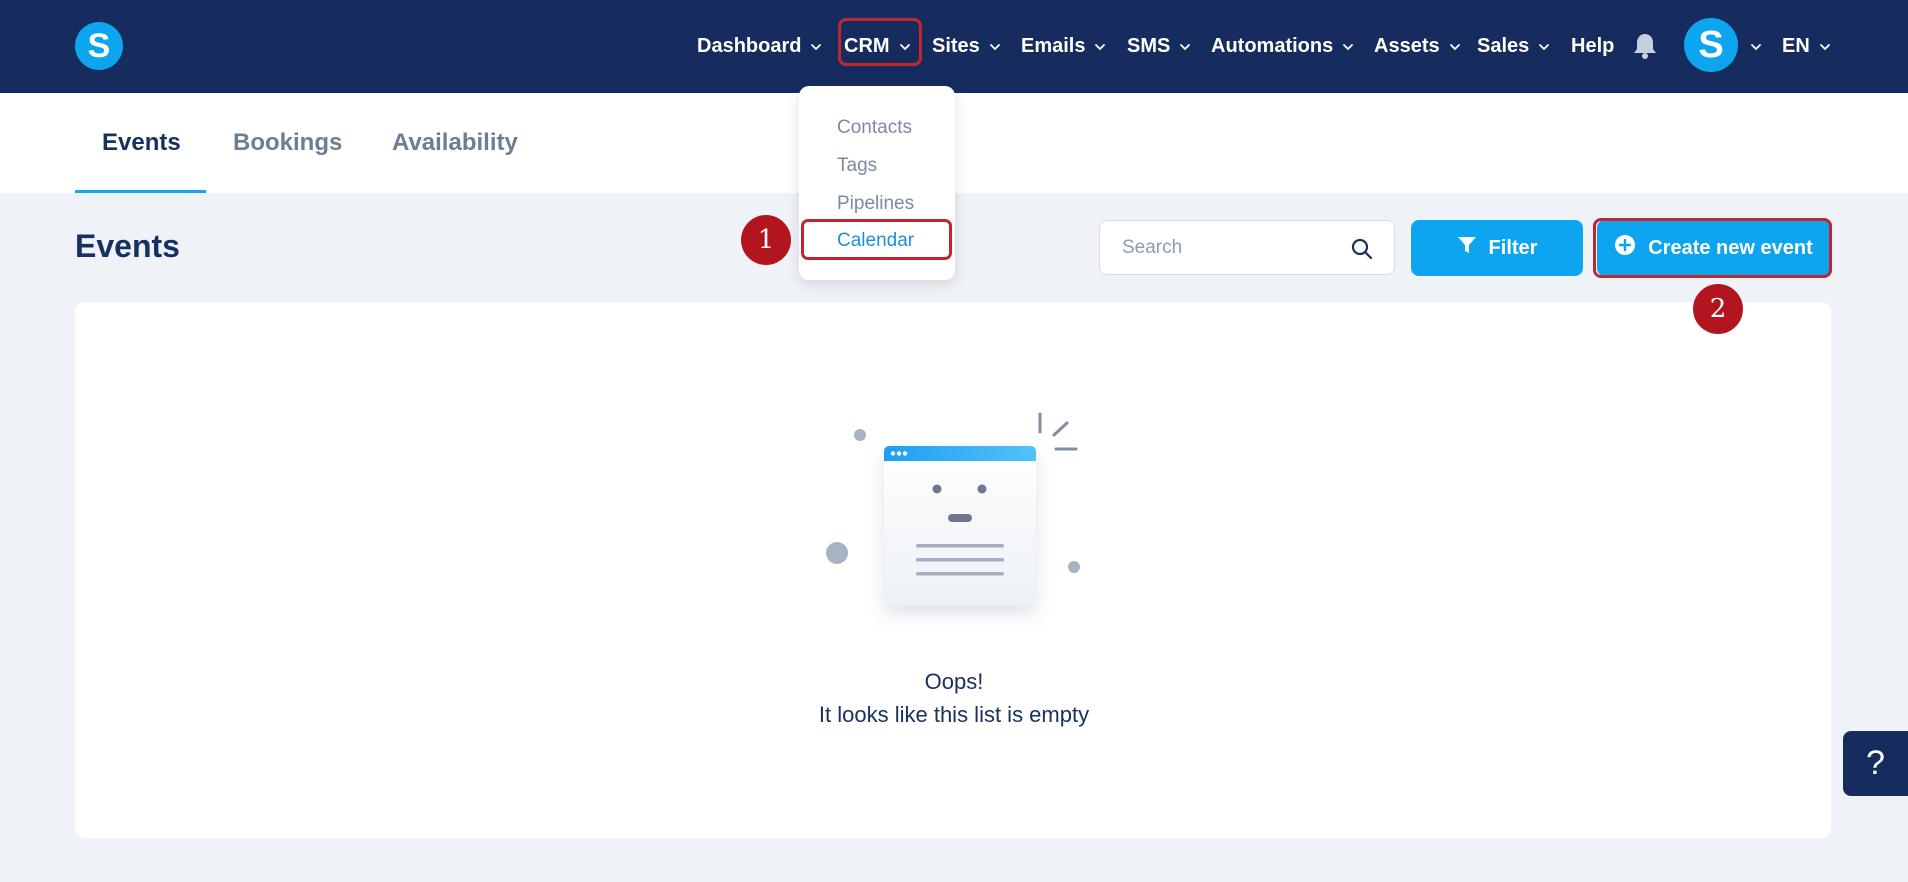  Describe the element at coordinates (766, 240) in the screenshot. I see `step-badge-1: 1` at that location.